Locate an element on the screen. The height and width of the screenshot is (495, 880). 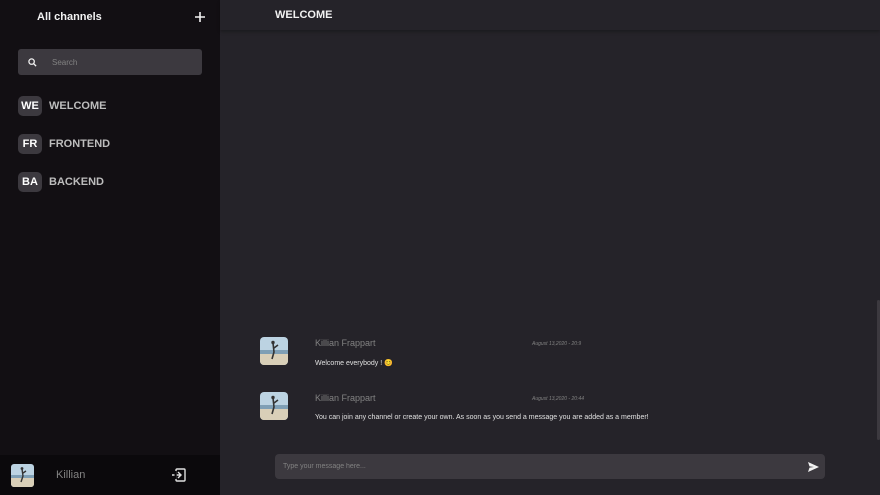
add-channel-button is located at coordinates (200, 17).